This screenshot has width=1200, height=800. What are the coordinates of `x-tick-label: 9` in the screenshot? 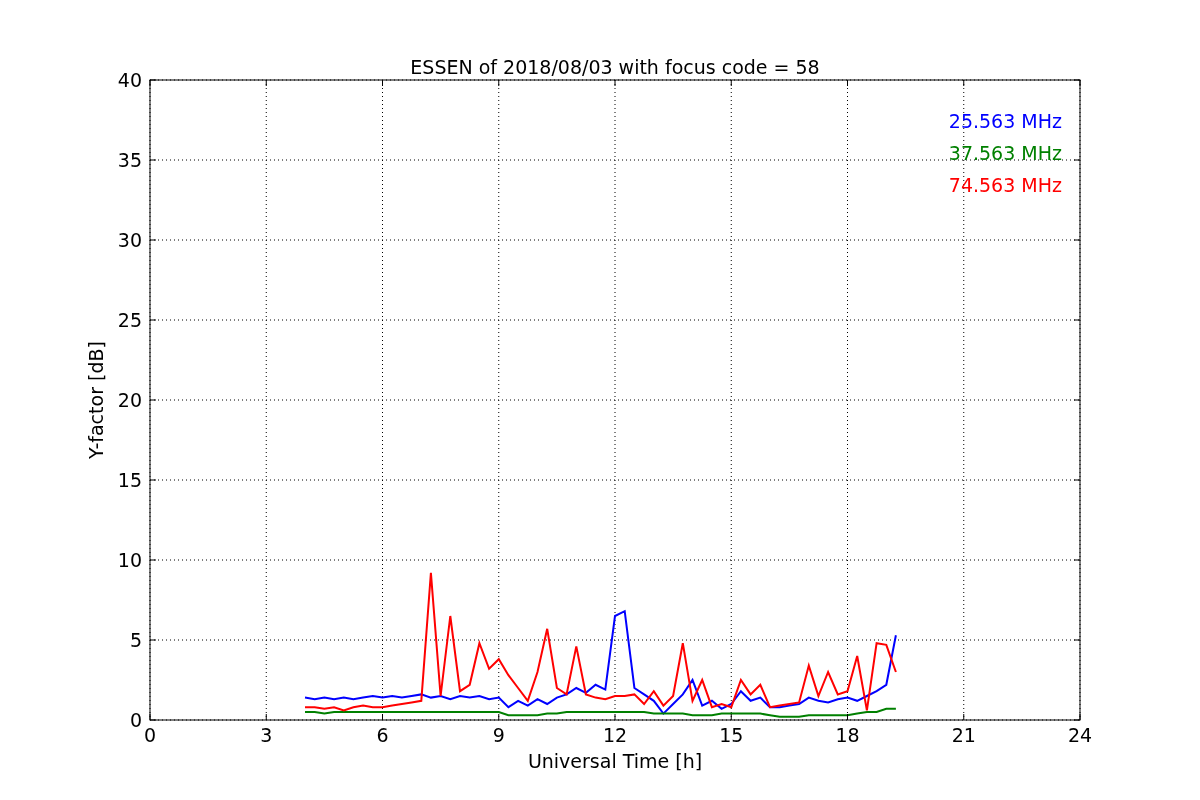 It's located at (498, 735).